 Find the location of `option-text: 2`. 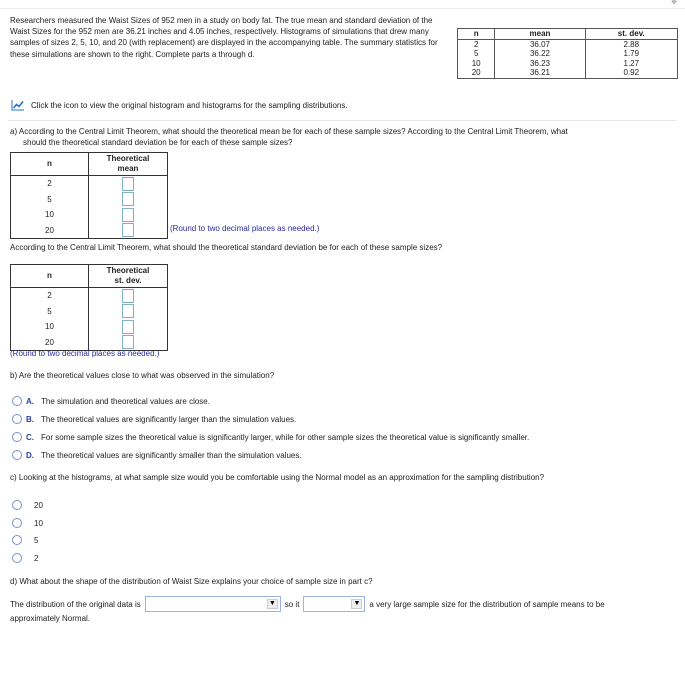

option-text: 2 is located at coordinates (36, 558).